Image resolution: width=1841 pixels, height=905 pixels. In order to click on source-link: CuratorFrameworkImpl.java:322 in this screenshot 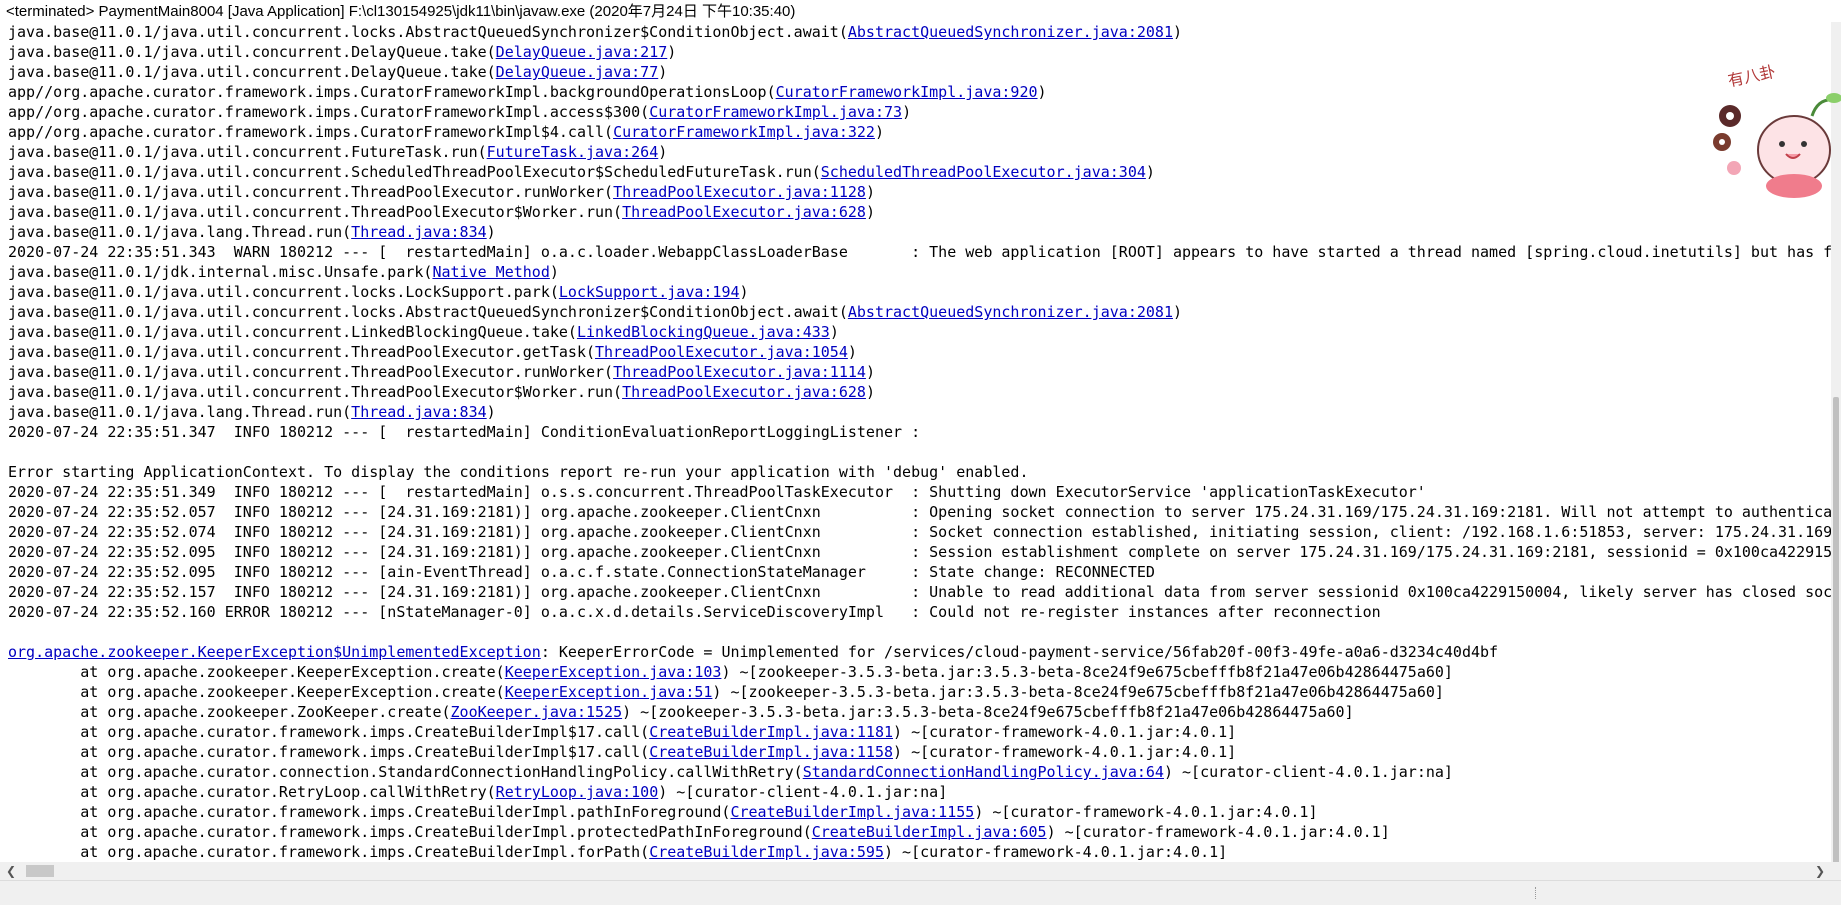, I will do `click(744, 132)`.